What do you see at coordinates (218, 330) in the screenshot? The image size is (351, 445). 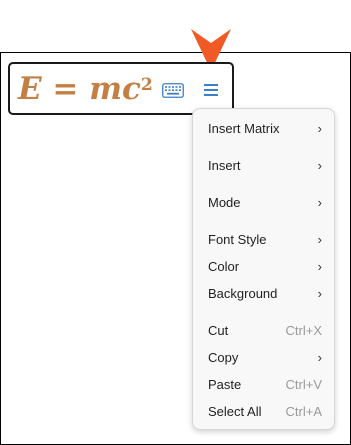 I see `menu-item-label: Cut` at bounding box center [218, 330].